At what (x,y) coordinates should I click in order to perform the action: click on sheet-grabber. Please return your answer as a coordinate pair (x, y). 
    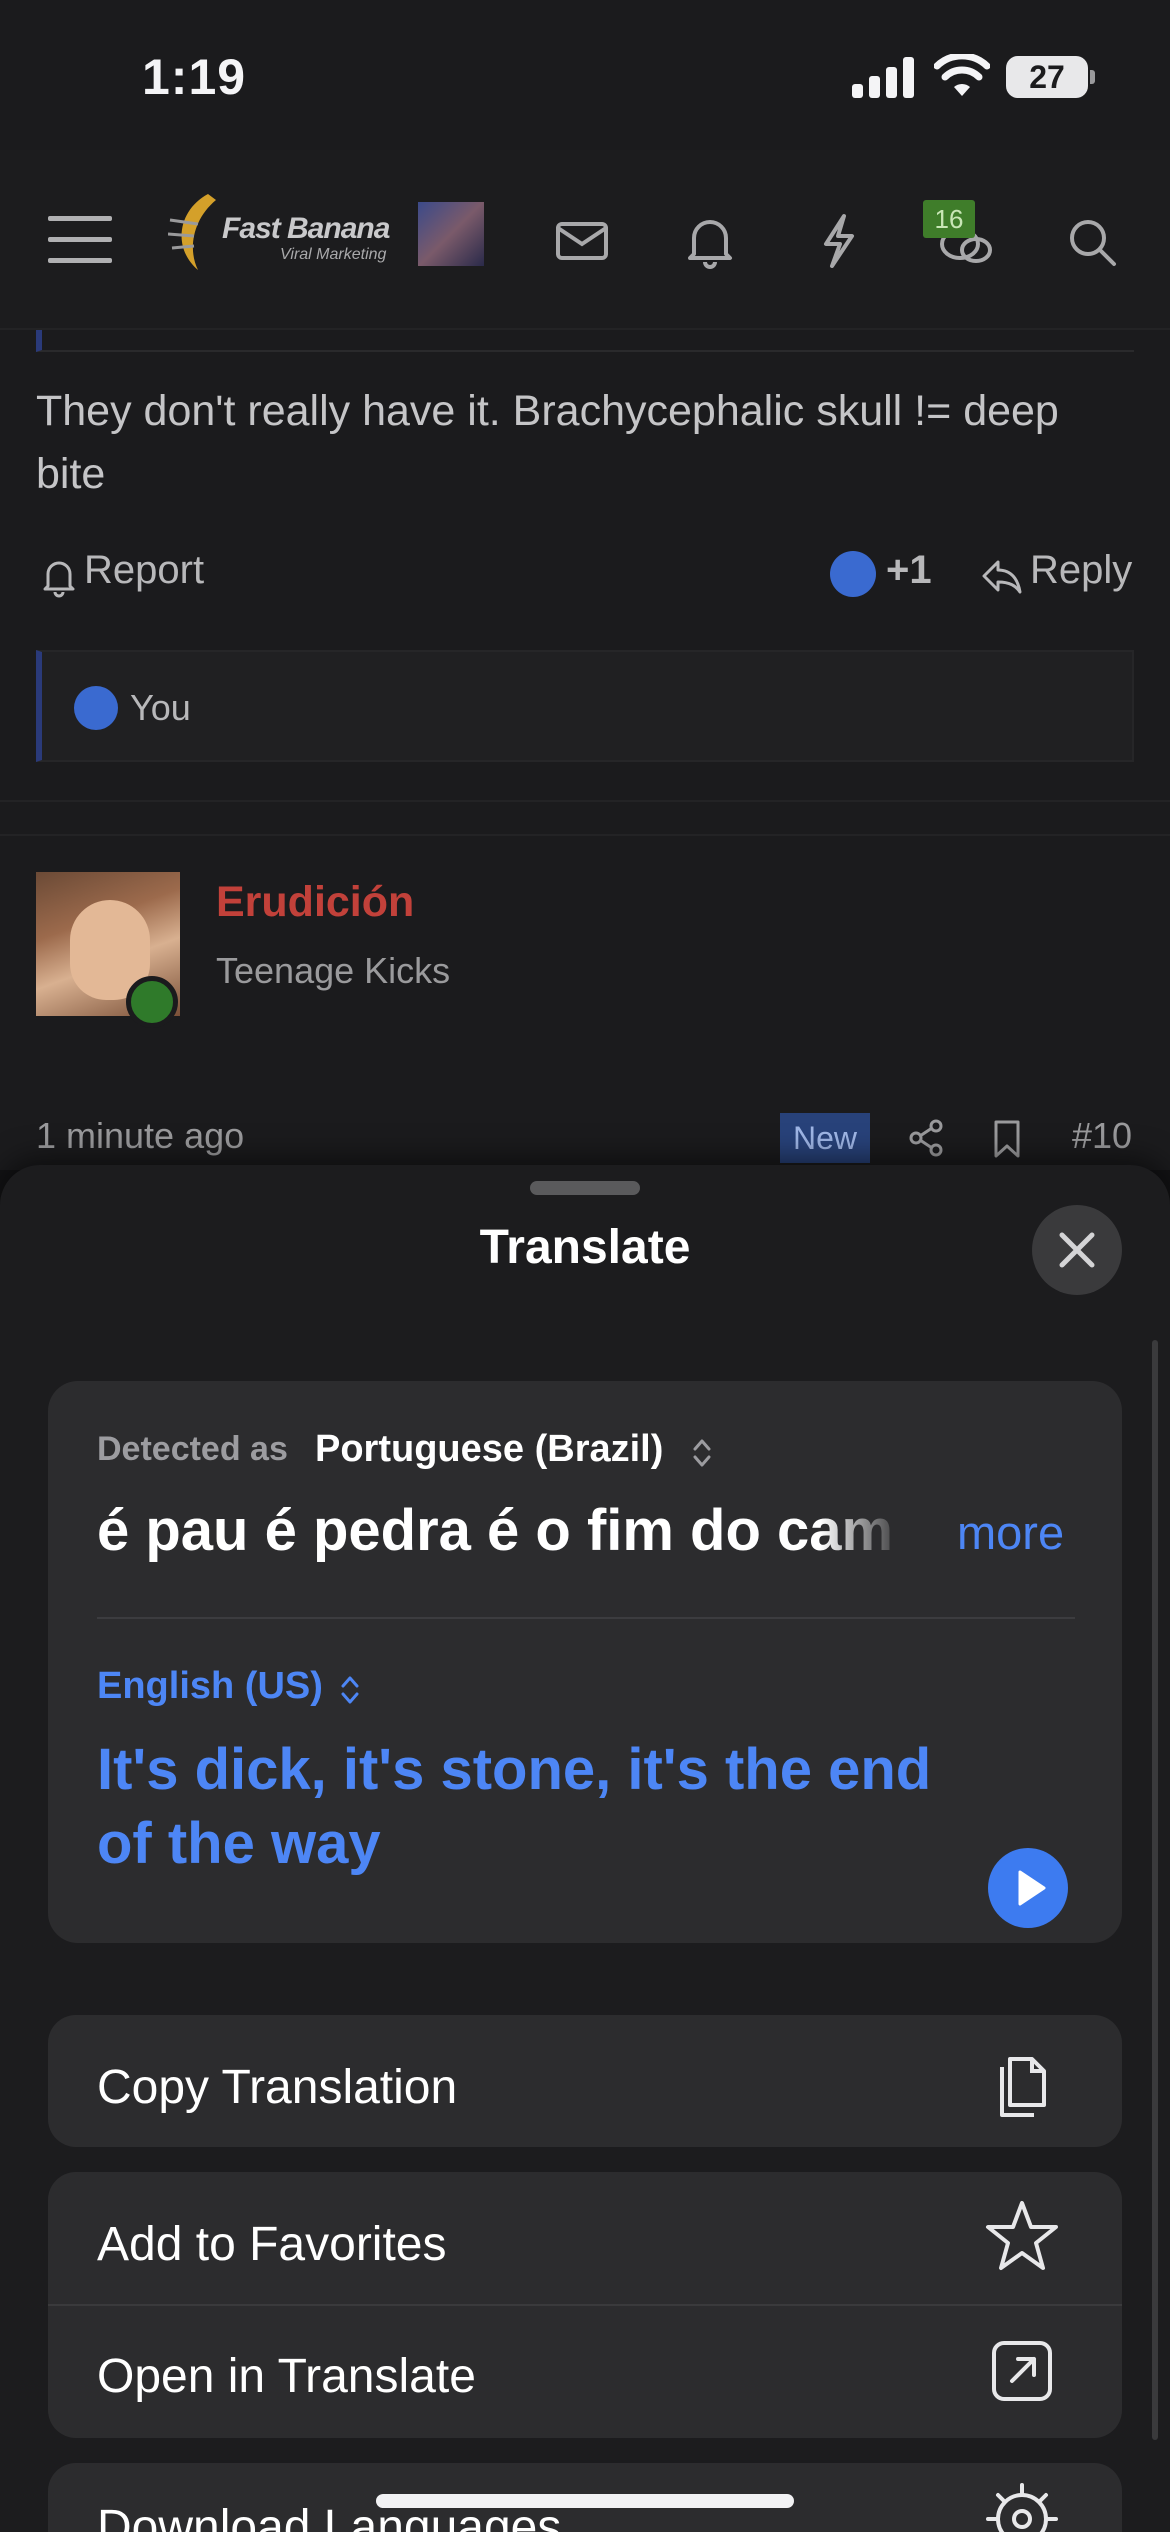
    Looking at the image, I should click on (585, 1188).